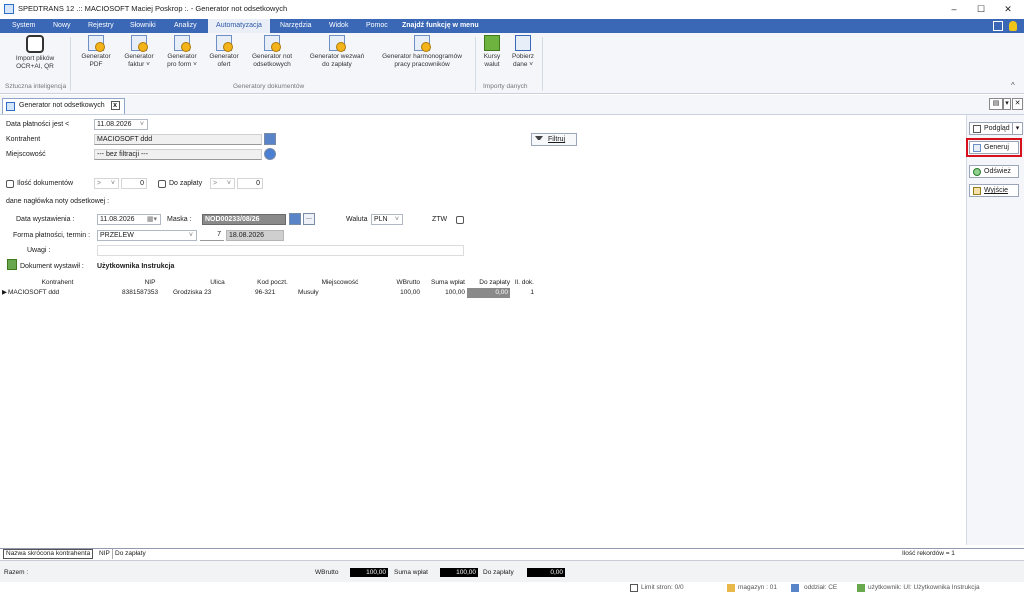 This screenshot has width=1024, height=594. What do you see at coordinates (101, 26) in the screenshot?
I see `menu-rejestry: Rejestry` at bounding box center [101, 26].